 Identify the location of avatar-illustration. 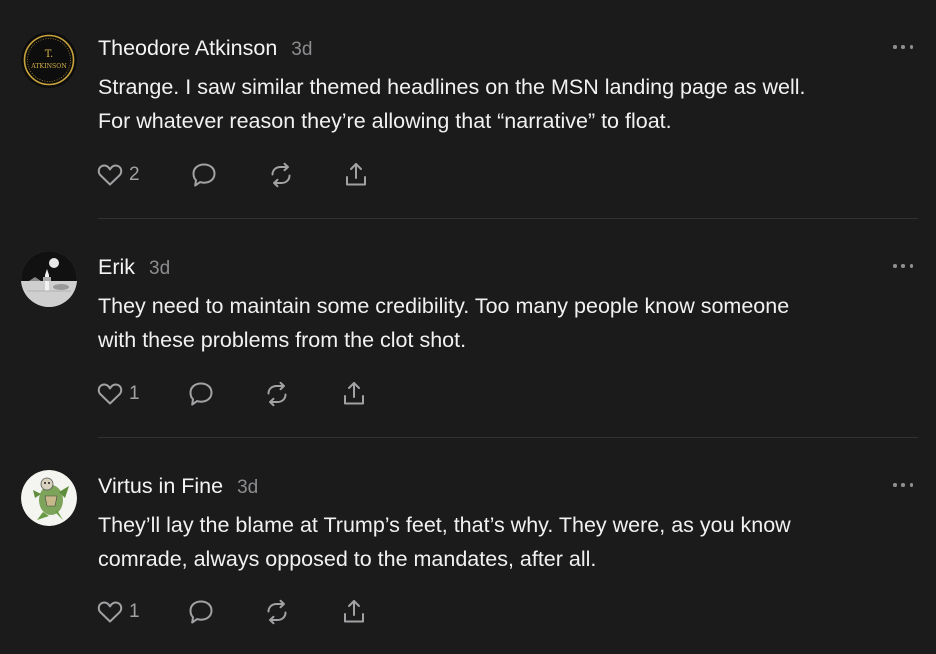
(49, 498).